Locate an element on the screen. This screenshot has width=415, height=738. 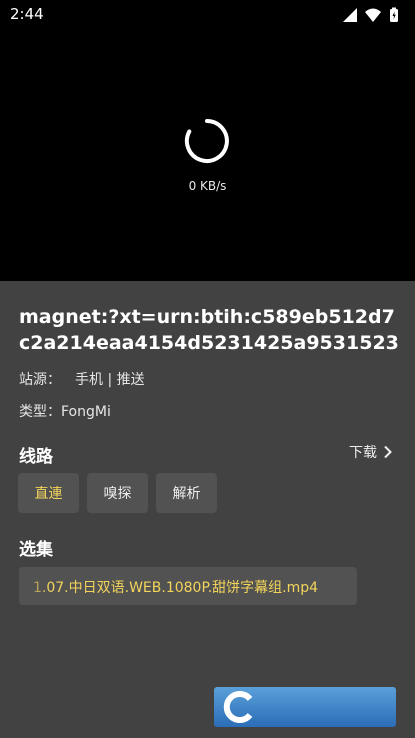
episode-fade is located at coordinates (34, 586).